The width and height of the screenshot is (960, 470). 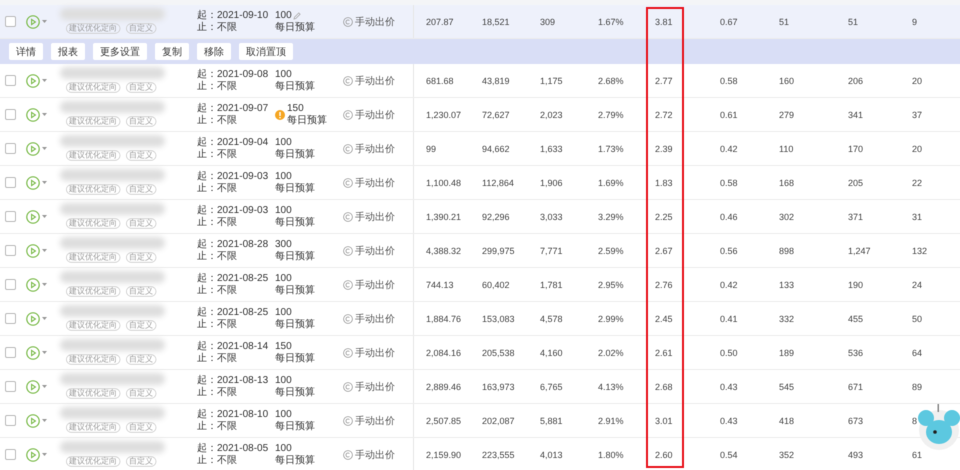 What do you see at coordinates (266, 51) in the screenshot?
I see `action-button: 取消置顶` at bounding box center [266, 51].